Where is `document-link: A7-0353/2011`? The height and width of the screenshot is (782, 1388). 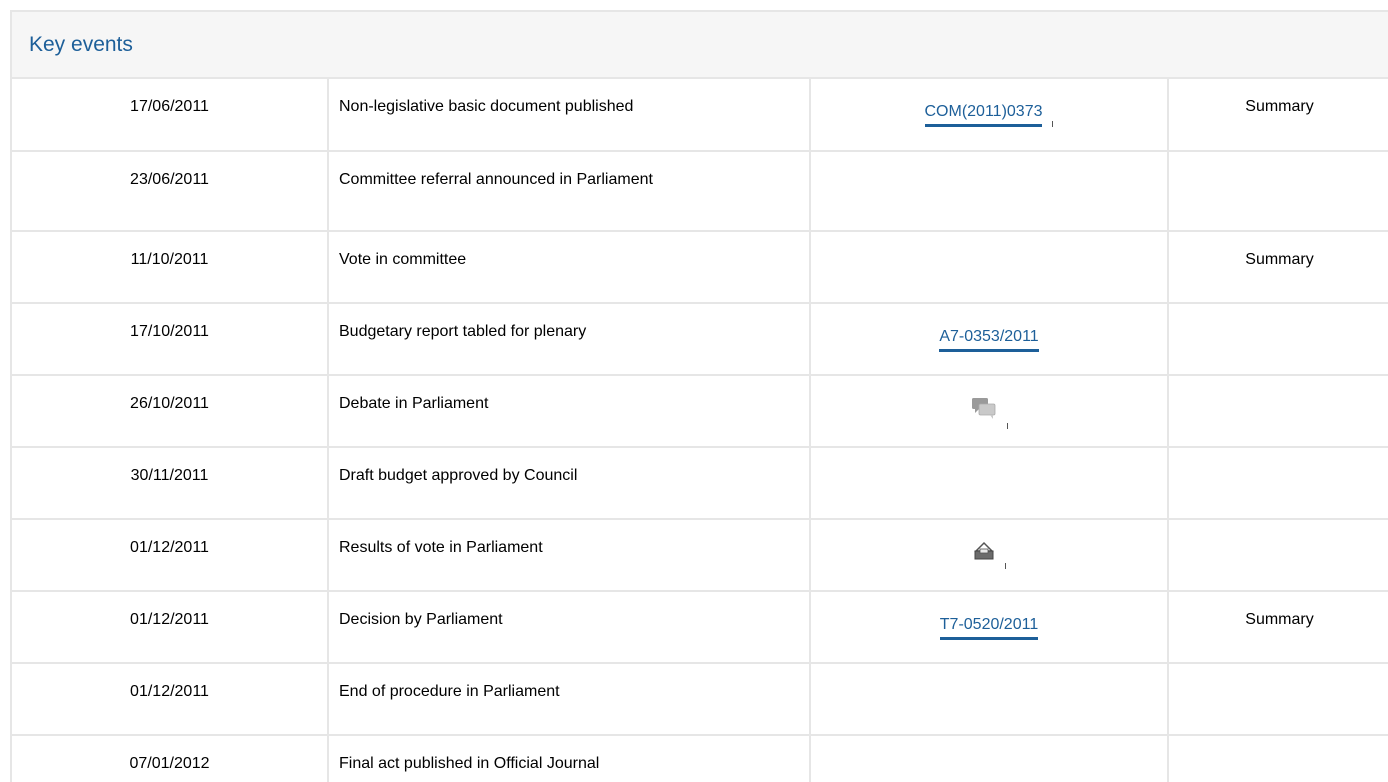
document-link: A7-0353/2011 is located at coordinates (989, 339).